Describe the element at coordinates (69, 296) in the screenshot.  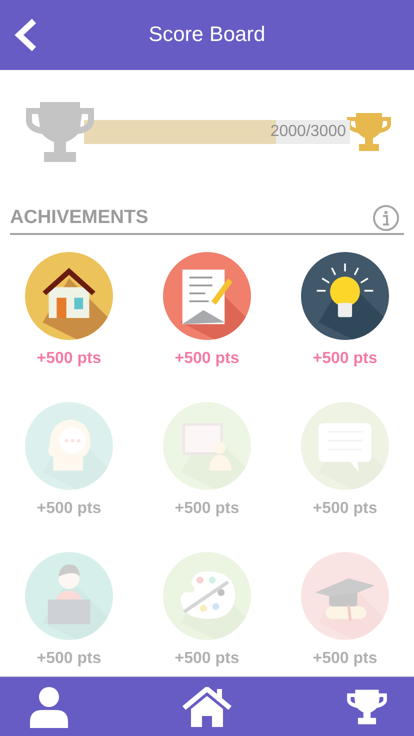
I see `house-badge-icon` at that location.